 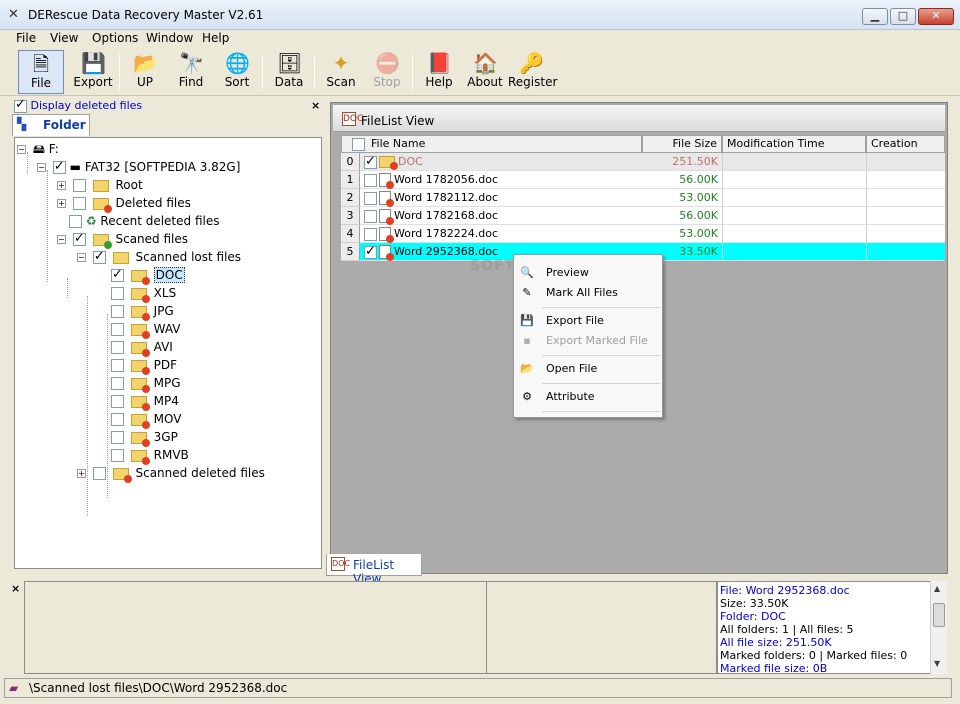 I want to click on menu-item-preview: 🔍 Preview, so click(x=588, y=273).